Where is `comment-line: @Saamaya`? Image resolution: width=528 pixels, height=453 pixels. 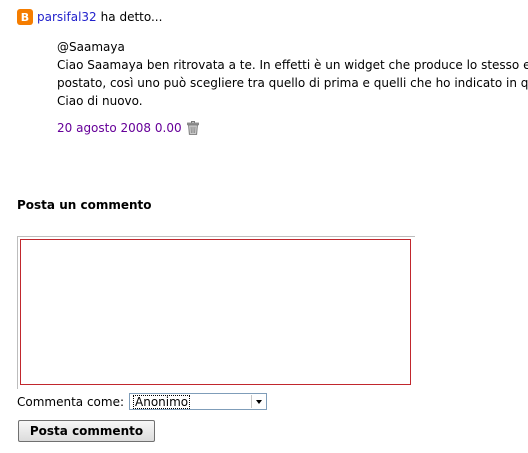
comment-line: @Saamaya is located at coordinates (91, 47).